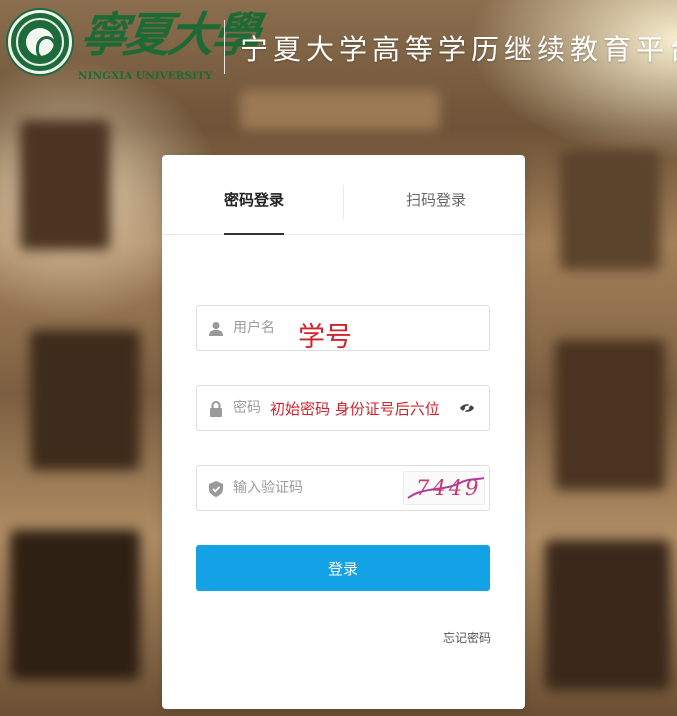 The width and height of the screenshot is (677, 716). I want to click on captcha-field: 7449, so click(343, 488).